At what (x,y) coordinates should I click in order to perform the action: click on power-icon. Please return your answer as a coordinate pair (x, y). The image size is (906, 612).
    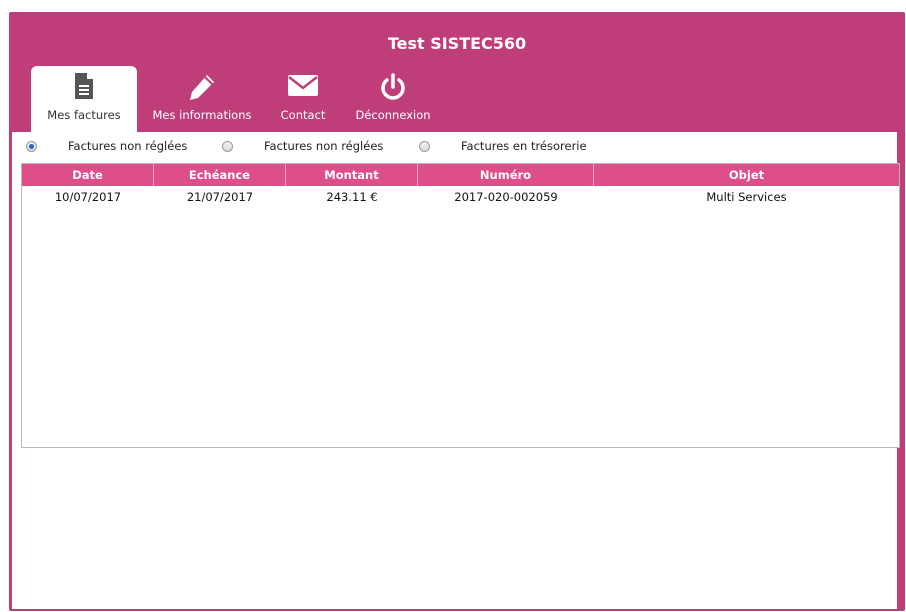
    Looking at the image, I should click on (393, 89).